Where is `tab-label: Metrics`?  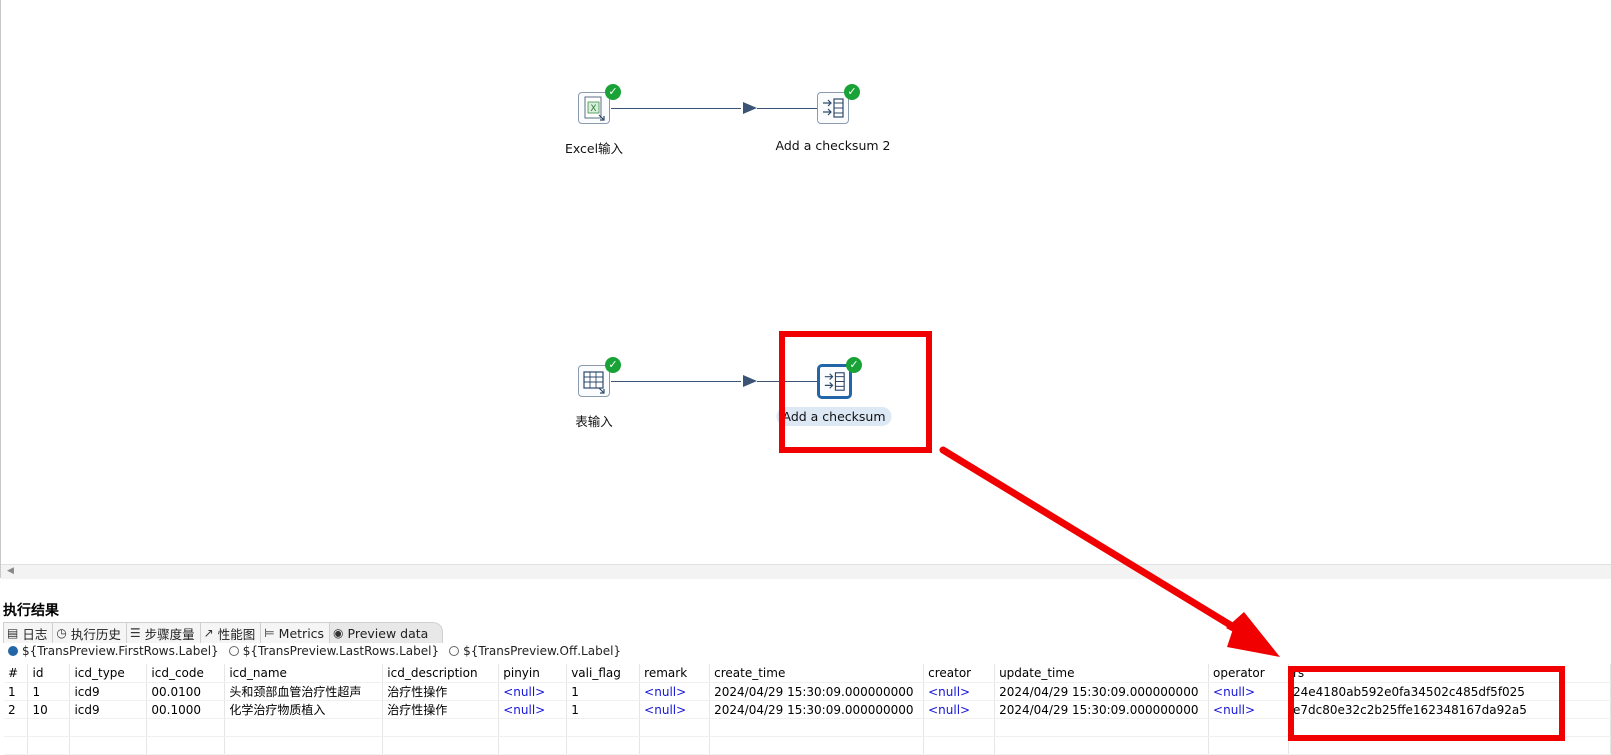 tab-label: Metrics is located at coordinates (301, 633).